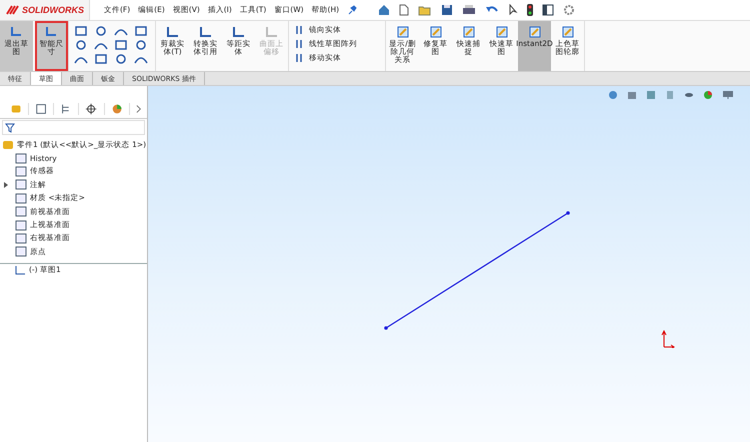  I want to click on filter-field, so click(73, 127).